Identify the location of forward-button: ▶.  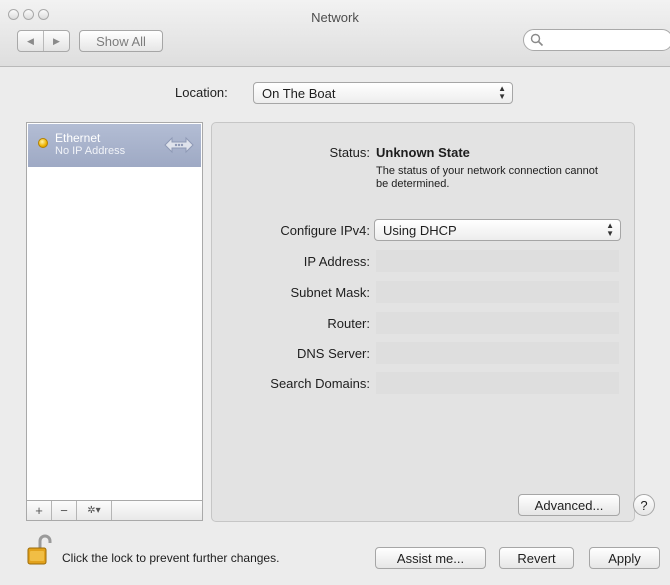
(56, 41).